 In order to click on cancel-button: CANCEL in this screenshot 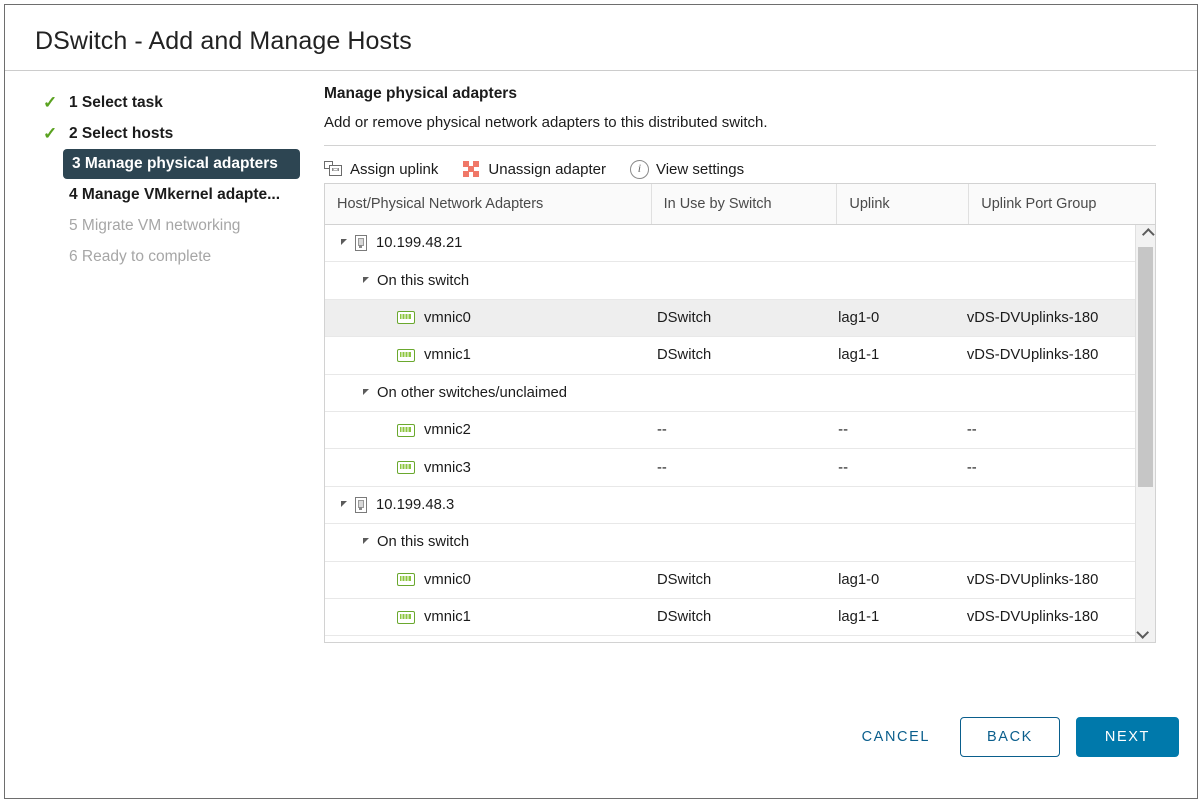, I will do `click(896, 737)`.